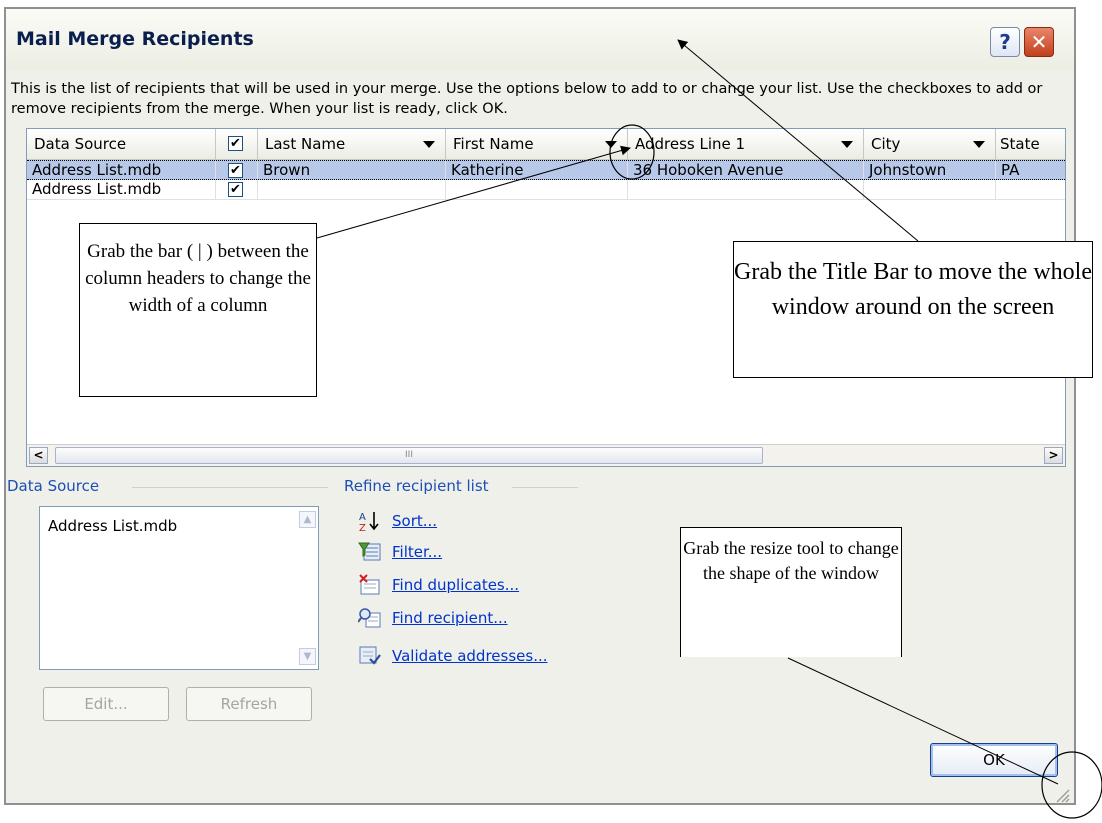  I want to click on cell-state: PA, so click(1030, 170).